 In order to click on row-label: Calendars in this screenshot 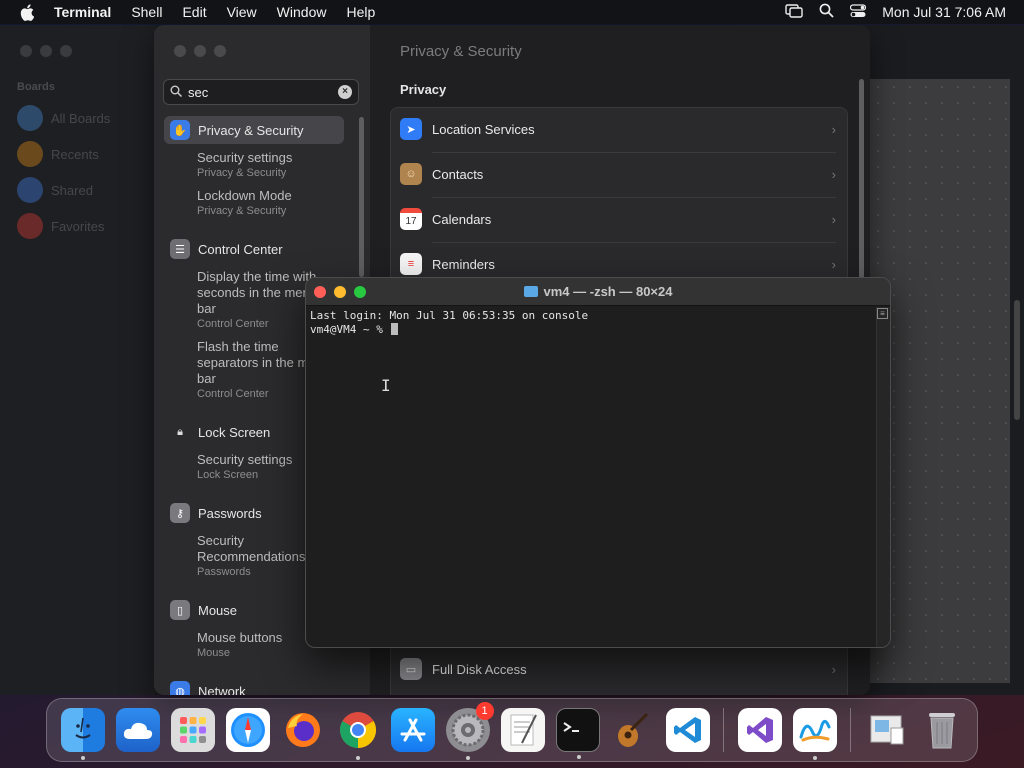, I will do `click(462, 219)`.